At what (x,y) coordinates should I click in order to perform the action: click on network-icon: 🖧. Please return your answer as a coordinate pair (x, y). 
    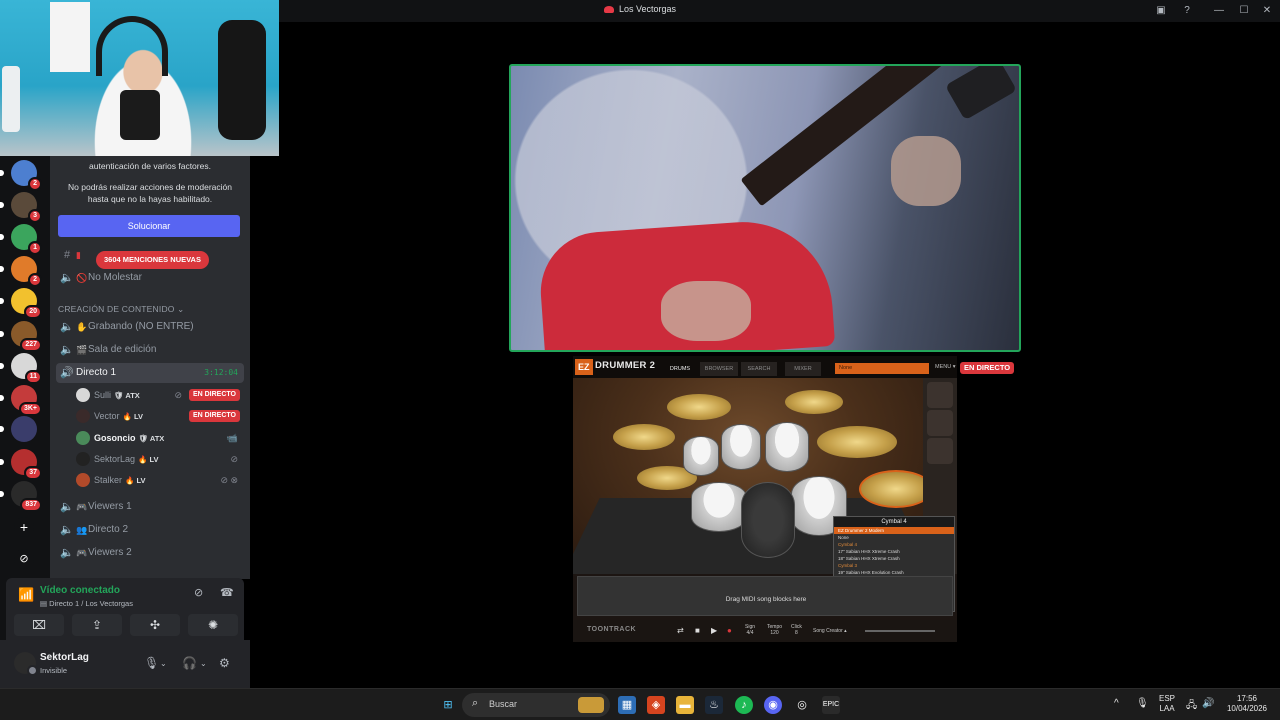
    Looking at the image, I should click on (1191, 706).